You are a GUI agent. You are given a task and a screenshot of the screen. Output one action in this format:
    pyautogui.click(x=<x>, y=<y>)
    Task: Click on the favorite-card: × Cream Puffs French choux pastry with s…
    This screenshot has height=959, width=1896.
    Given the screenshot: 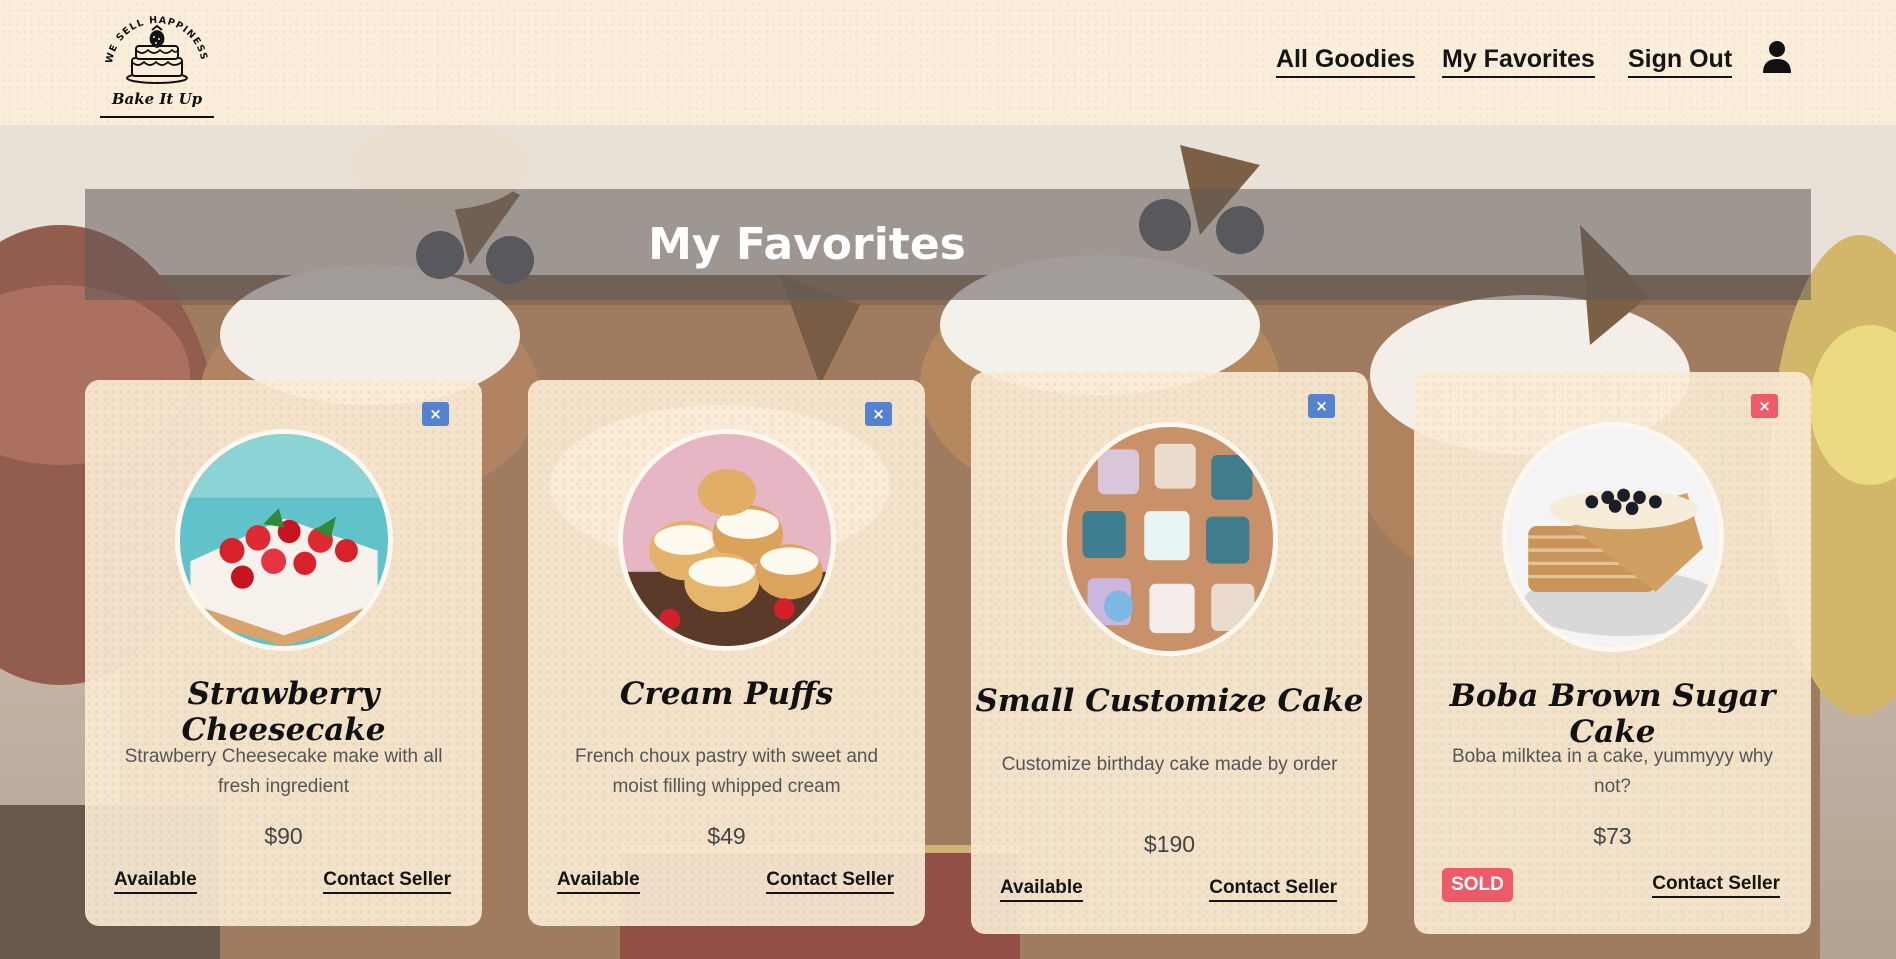 What is the action you would take?
    pyautogui.click(x=726, y=653)
    